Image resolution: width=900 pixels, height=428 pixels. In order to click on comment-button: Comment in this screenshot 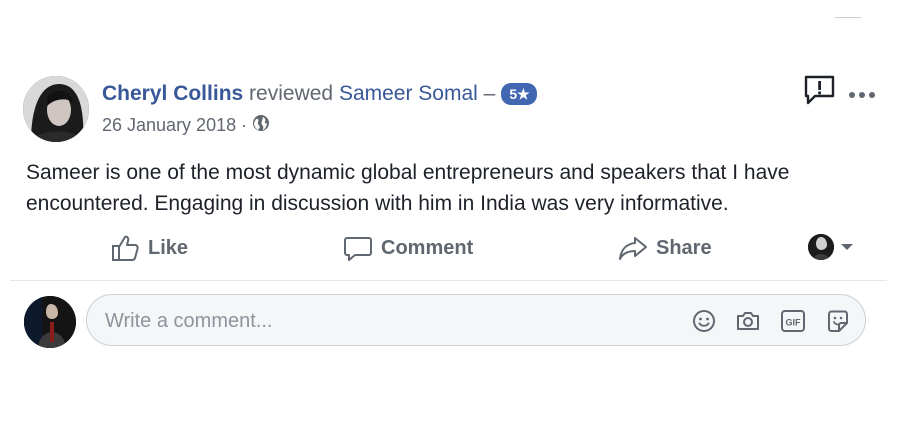, I will do `click(408, 248)`.